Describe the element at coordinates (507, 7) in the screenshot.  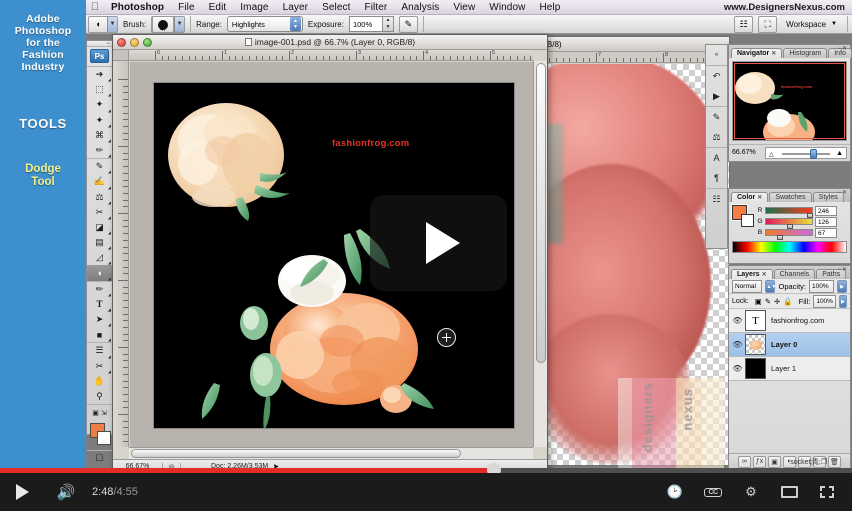
I see `menu-item-window: Window` at that location.